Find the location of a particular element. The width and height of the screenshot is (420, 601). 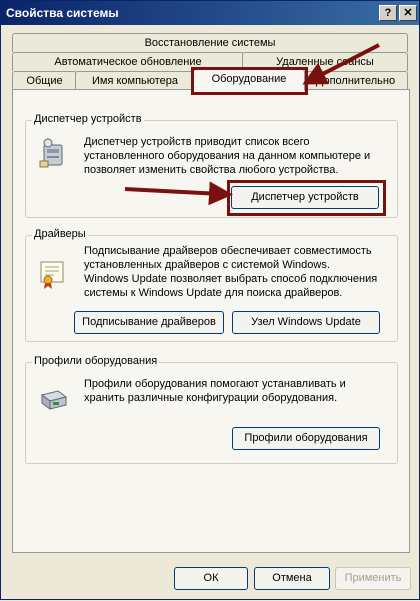

apply-button: Применить is located at coordinates (373, 578).